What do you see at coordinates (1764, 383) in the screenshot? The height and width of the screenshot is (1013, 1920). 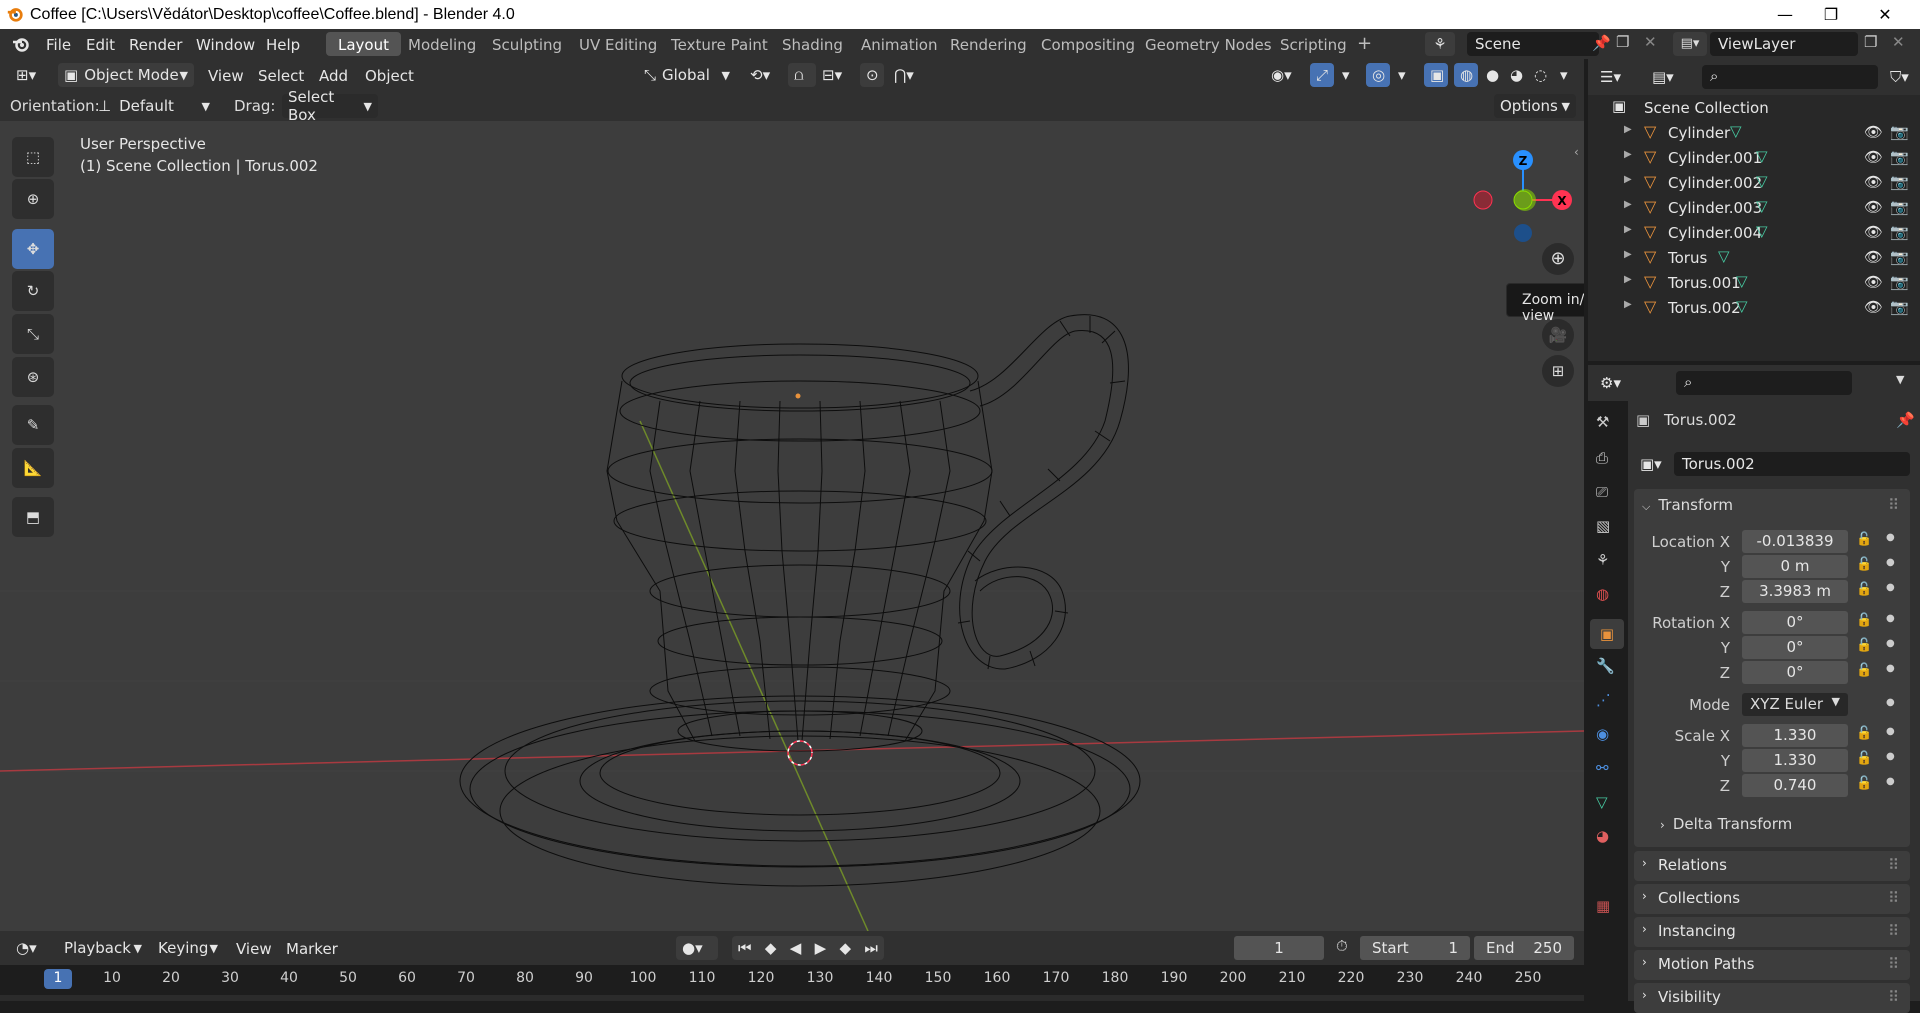 I see `properties-search-input: ⌕` at bounding box center [1764, 383].